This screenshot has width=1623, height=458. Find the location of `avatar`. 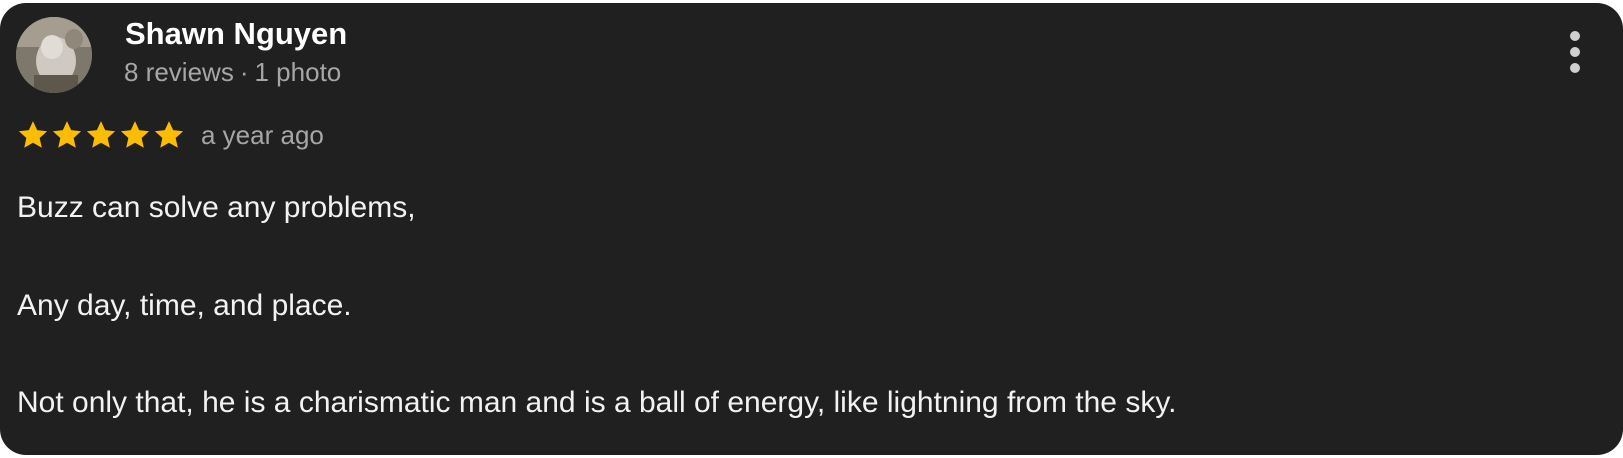

avatar is located at coordinates (54, 55).